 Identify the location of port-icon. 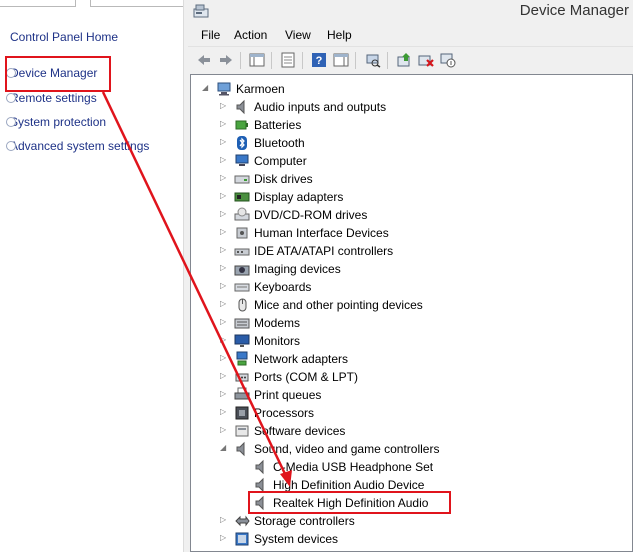
(242, 377).